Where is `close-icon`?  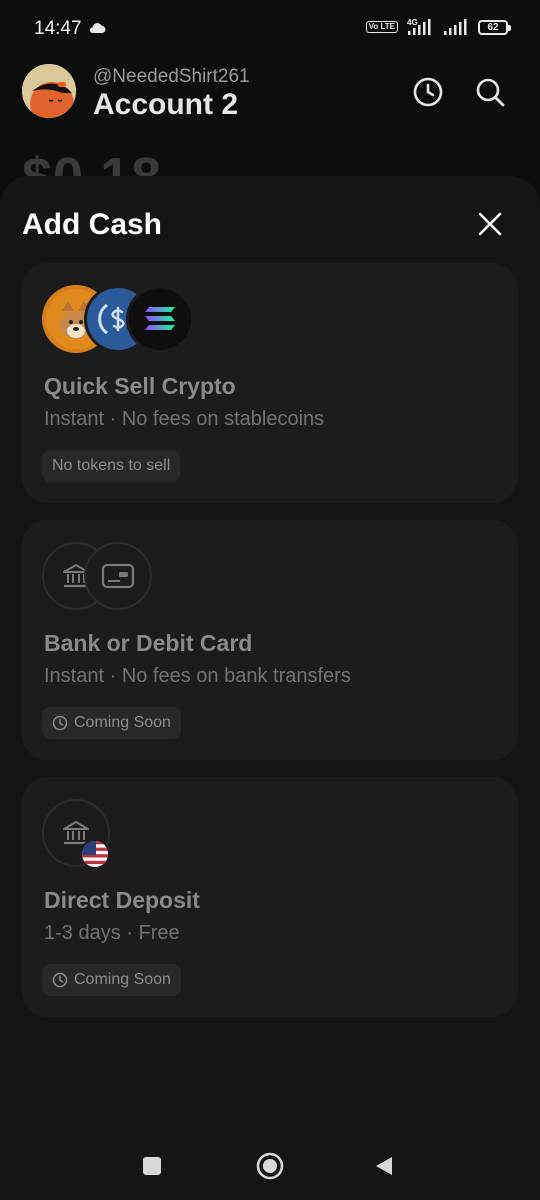
close-icon is located at coordinates (490, 224).